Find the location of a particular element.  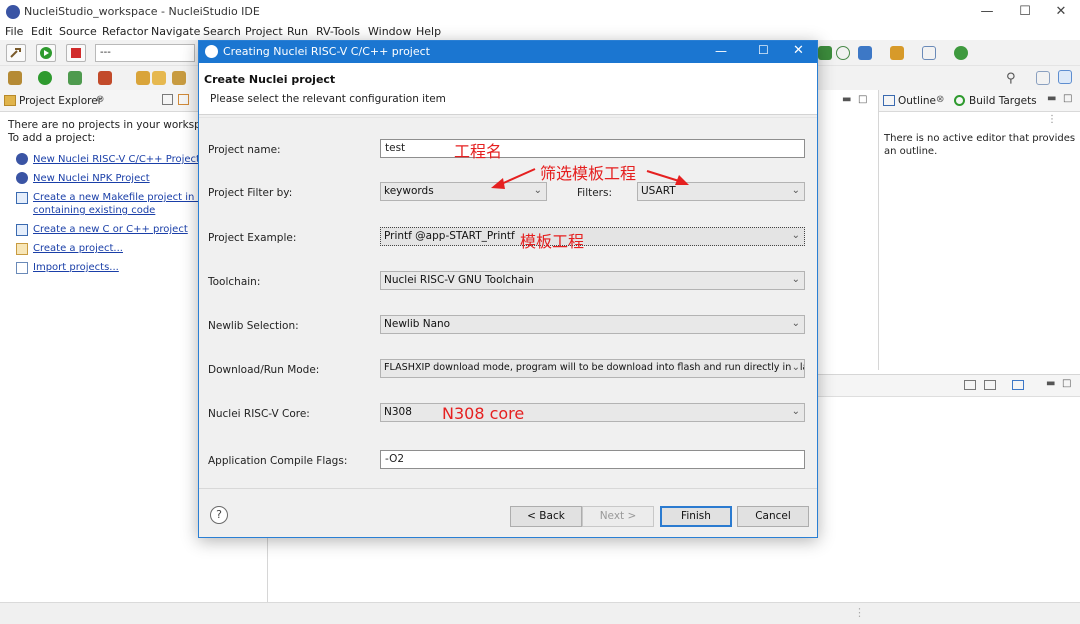

tab-outline: Outline is located at coordinates (917, 101).